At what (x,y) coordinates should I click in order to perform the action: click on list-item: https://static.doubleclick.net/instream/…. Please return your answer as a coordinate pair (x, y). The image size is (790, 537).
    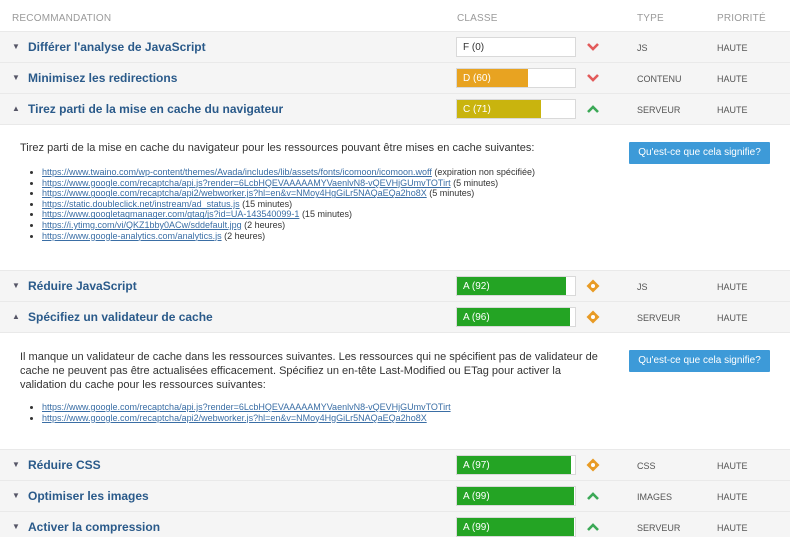
    Looking at the image, I should click on (288, 204).